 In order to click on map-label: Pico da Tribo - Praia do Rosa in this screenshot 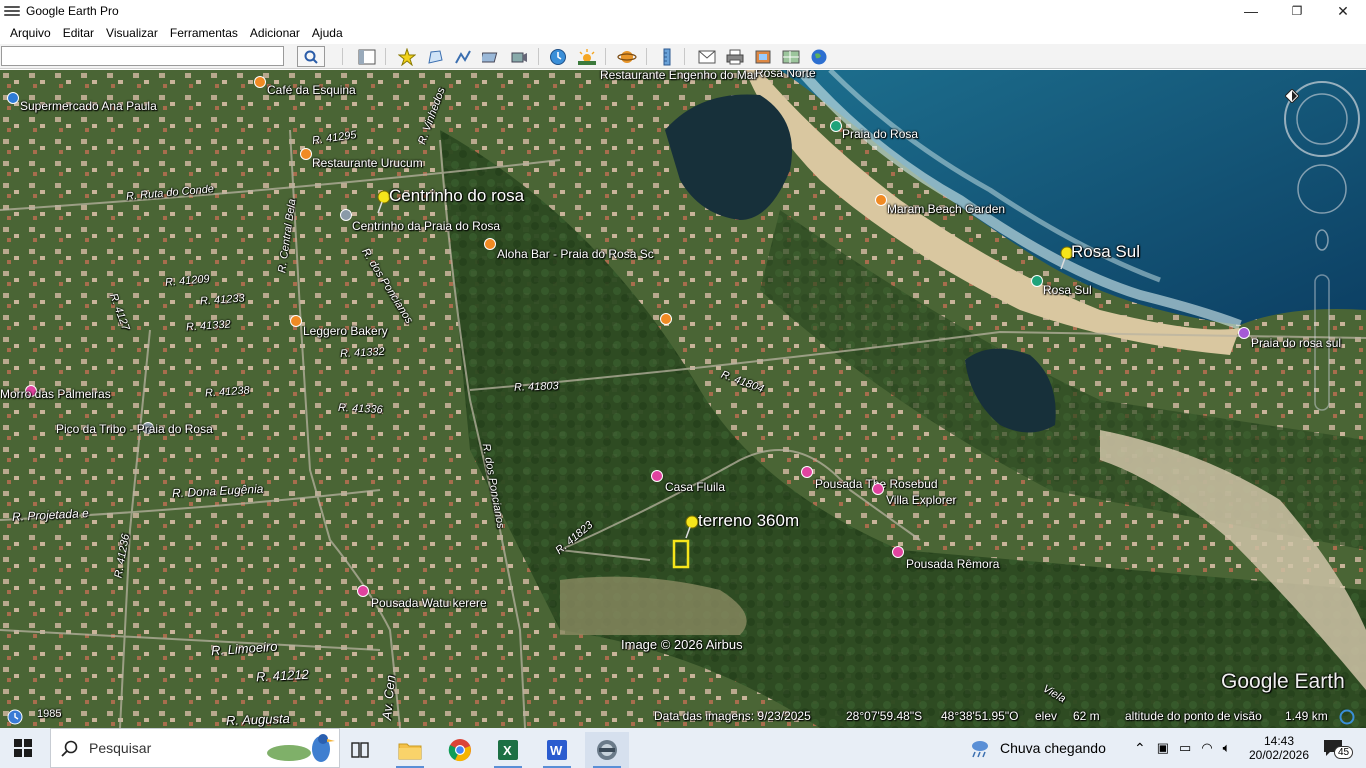, I will do `click(134, 429)`.